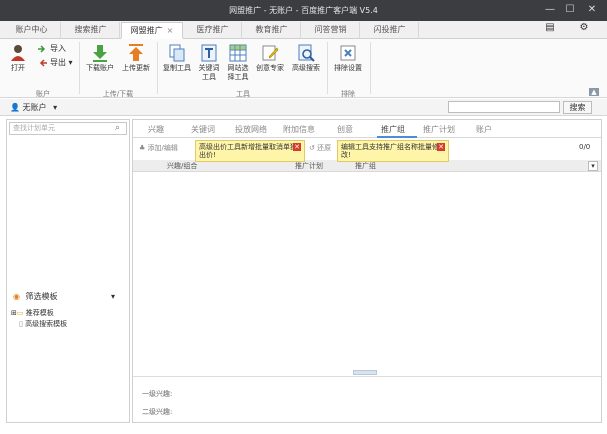  I want to click on subtab-network: 投放网络, so click(251, 129).